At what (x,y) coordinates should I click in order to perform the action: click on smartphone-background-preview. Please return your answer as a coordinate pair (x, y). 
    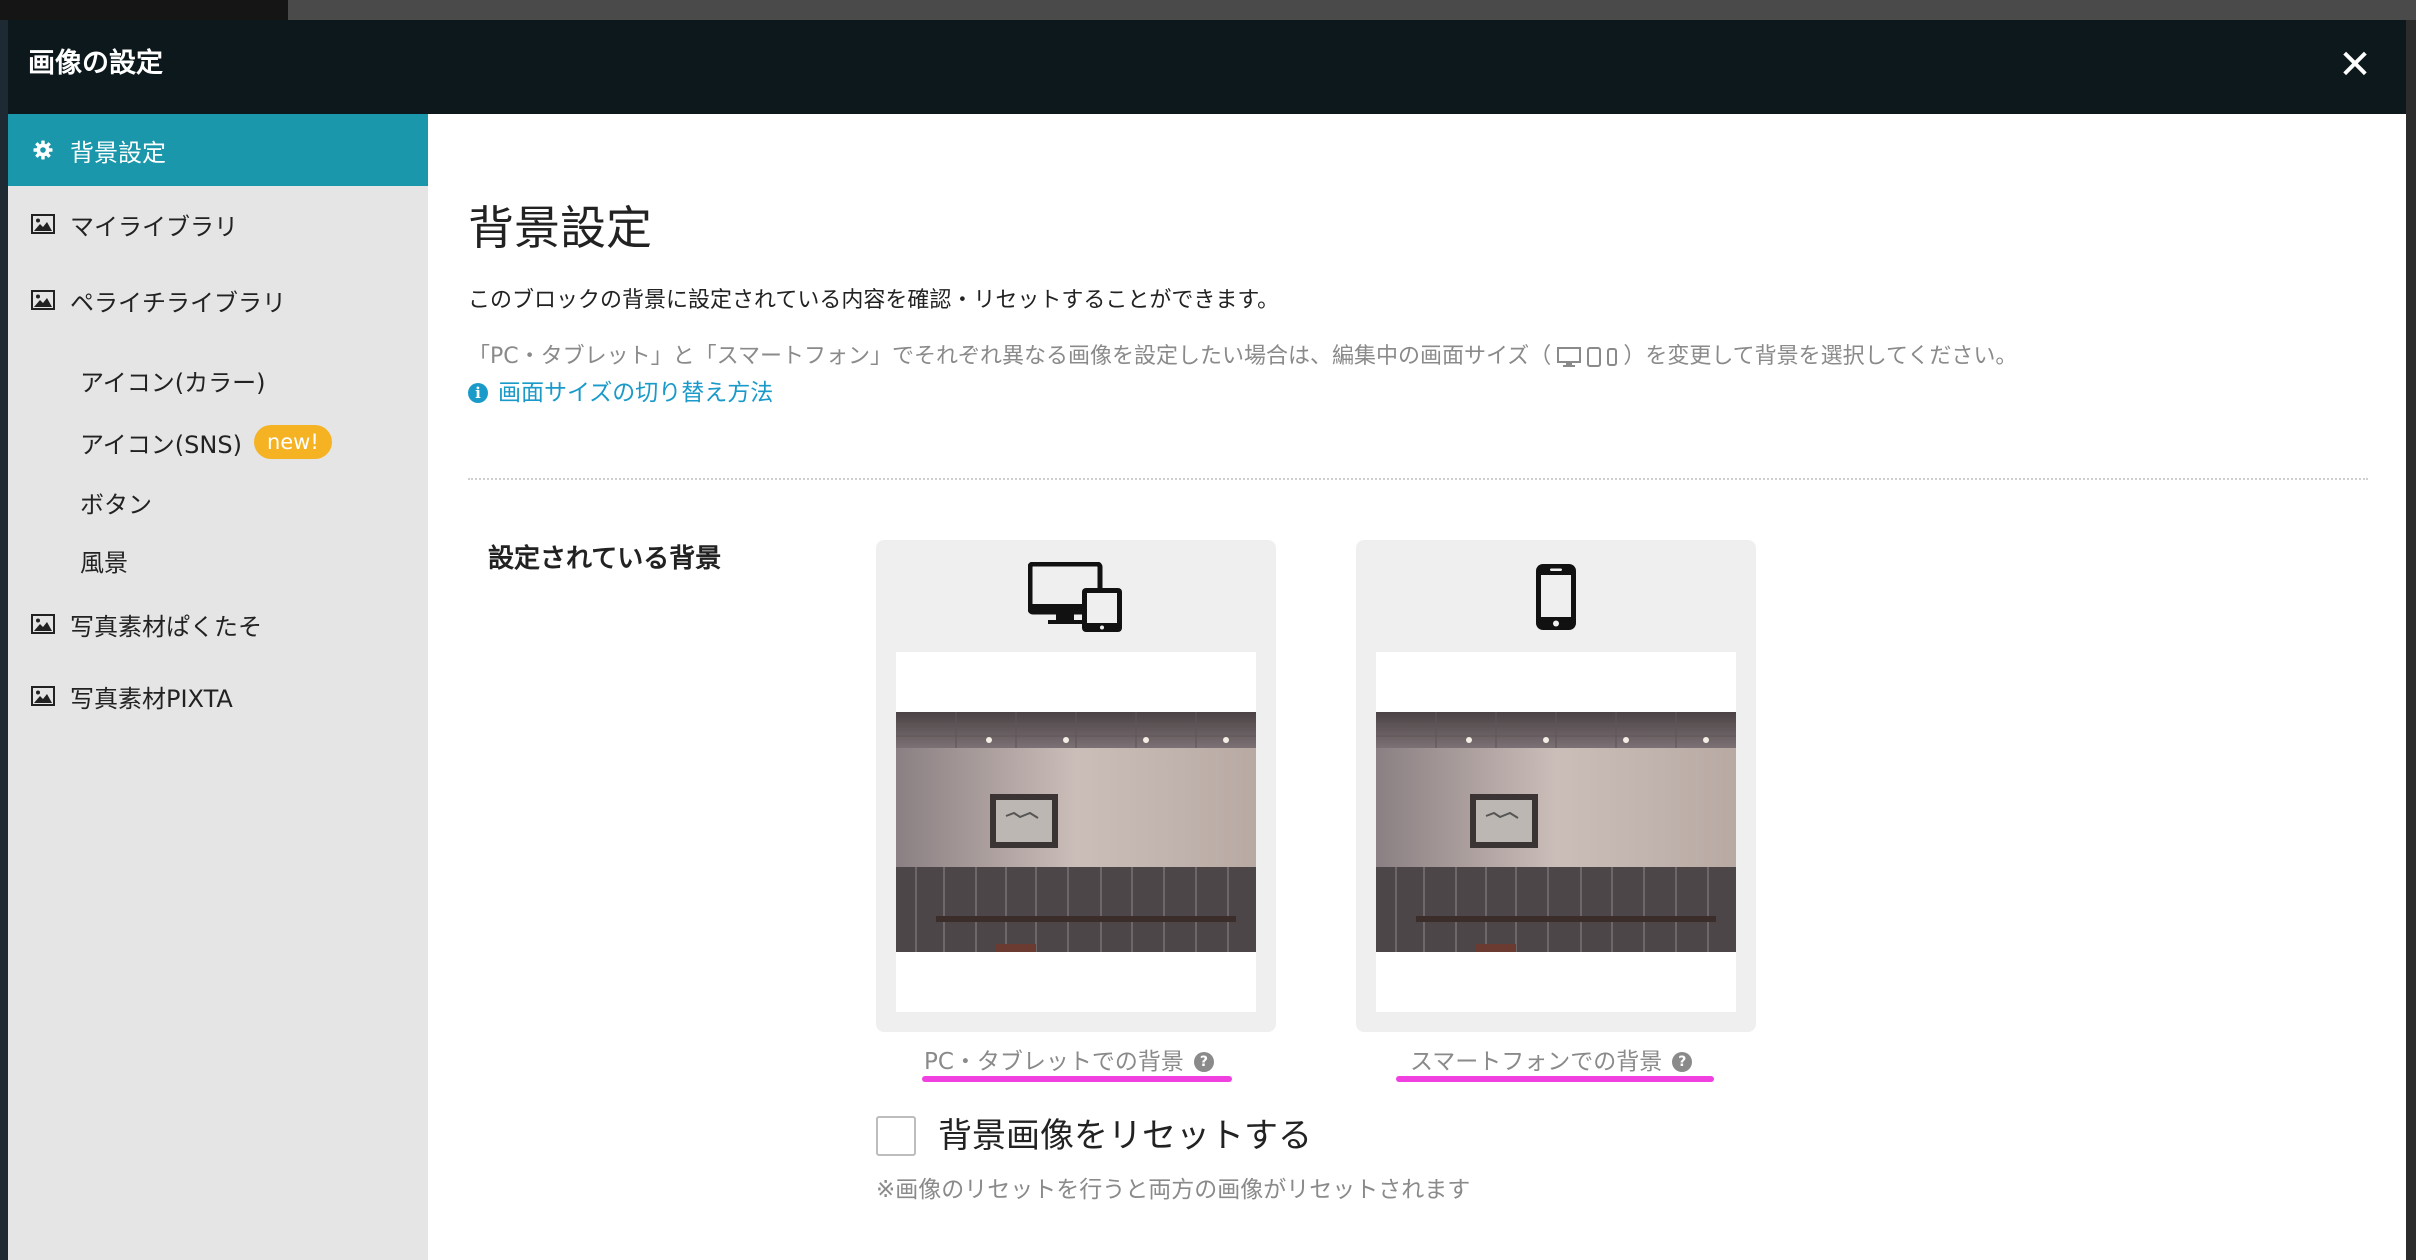
    Looking at the image, I should click on (1556, 832).